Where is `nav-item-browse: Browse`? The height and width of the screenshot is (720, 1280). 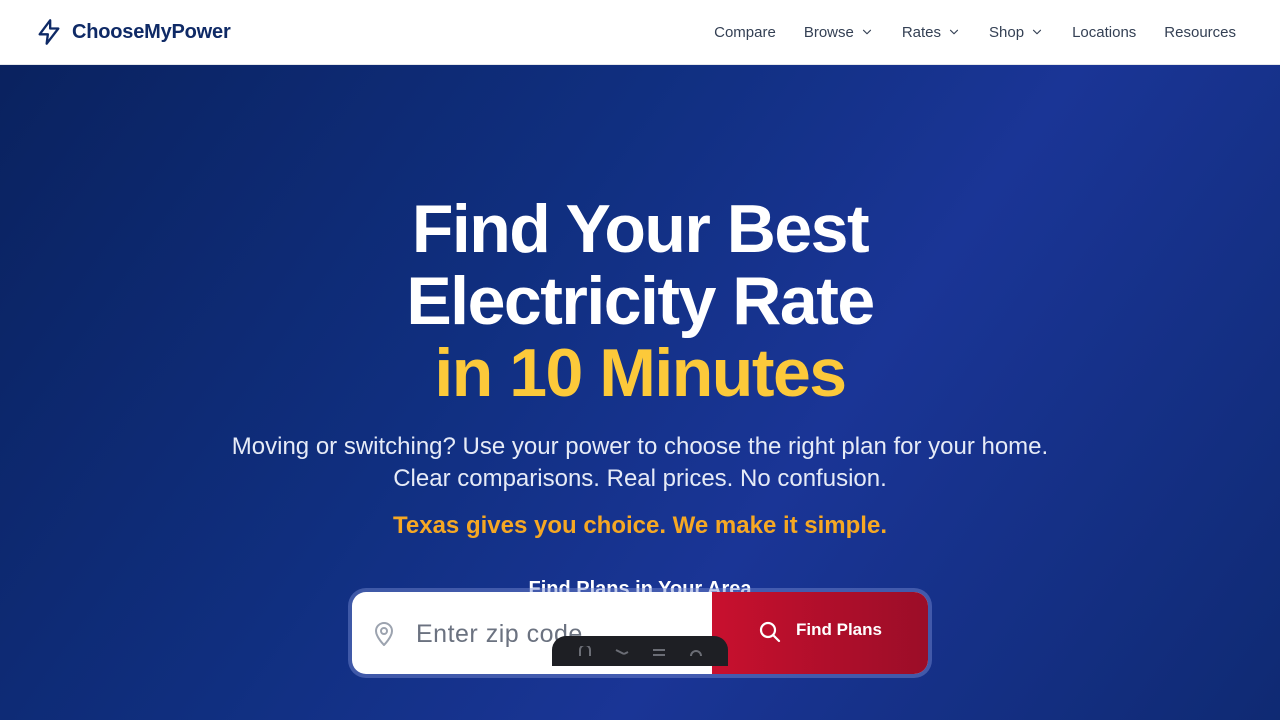 nav-item-browse: Browse is located at coordinates (839, 32).